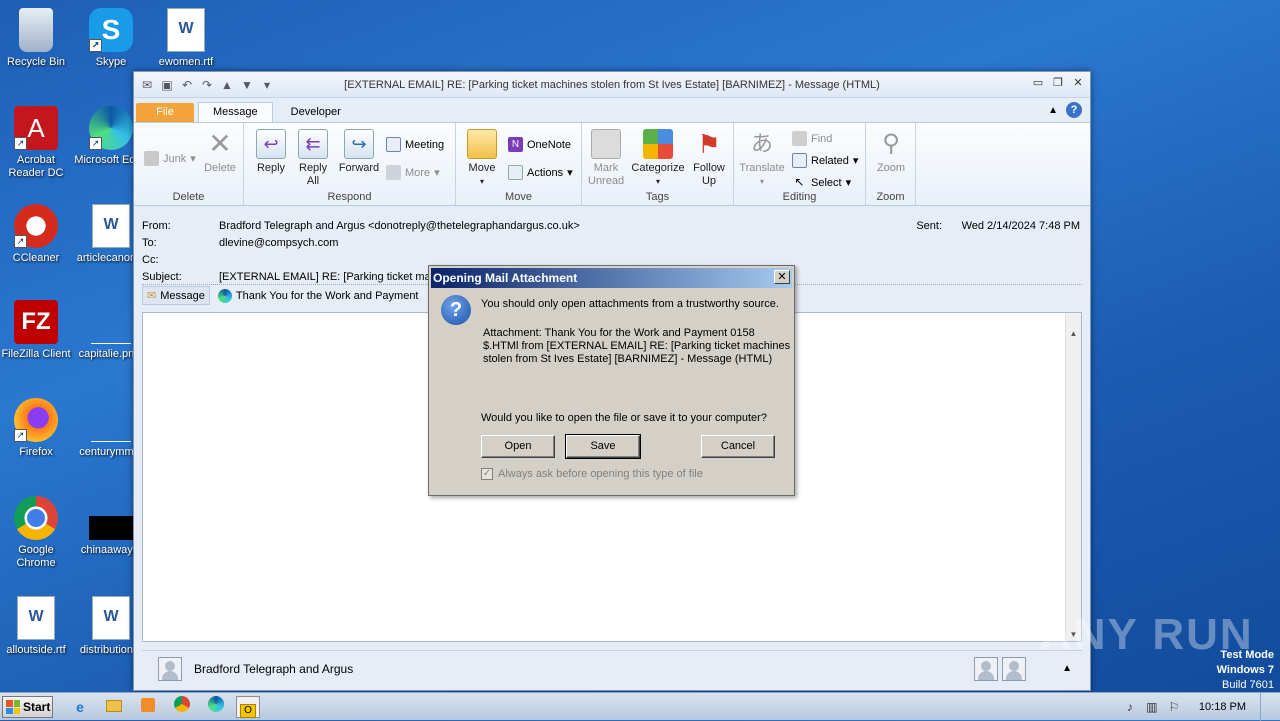  I want to click on ribbon-group-delete: Junk ▾ ✕ Delete Delete, so click(189, 164).